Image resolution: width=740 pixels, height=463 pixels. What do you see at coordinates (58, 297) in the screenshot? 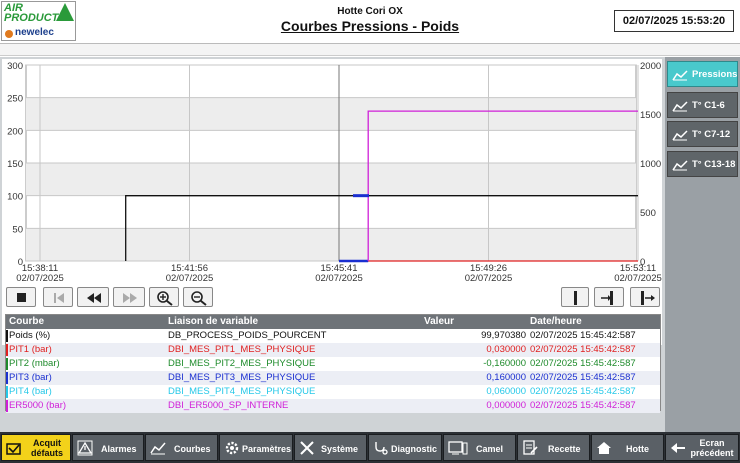
I see `first-button` at bounding box center [58, 297].